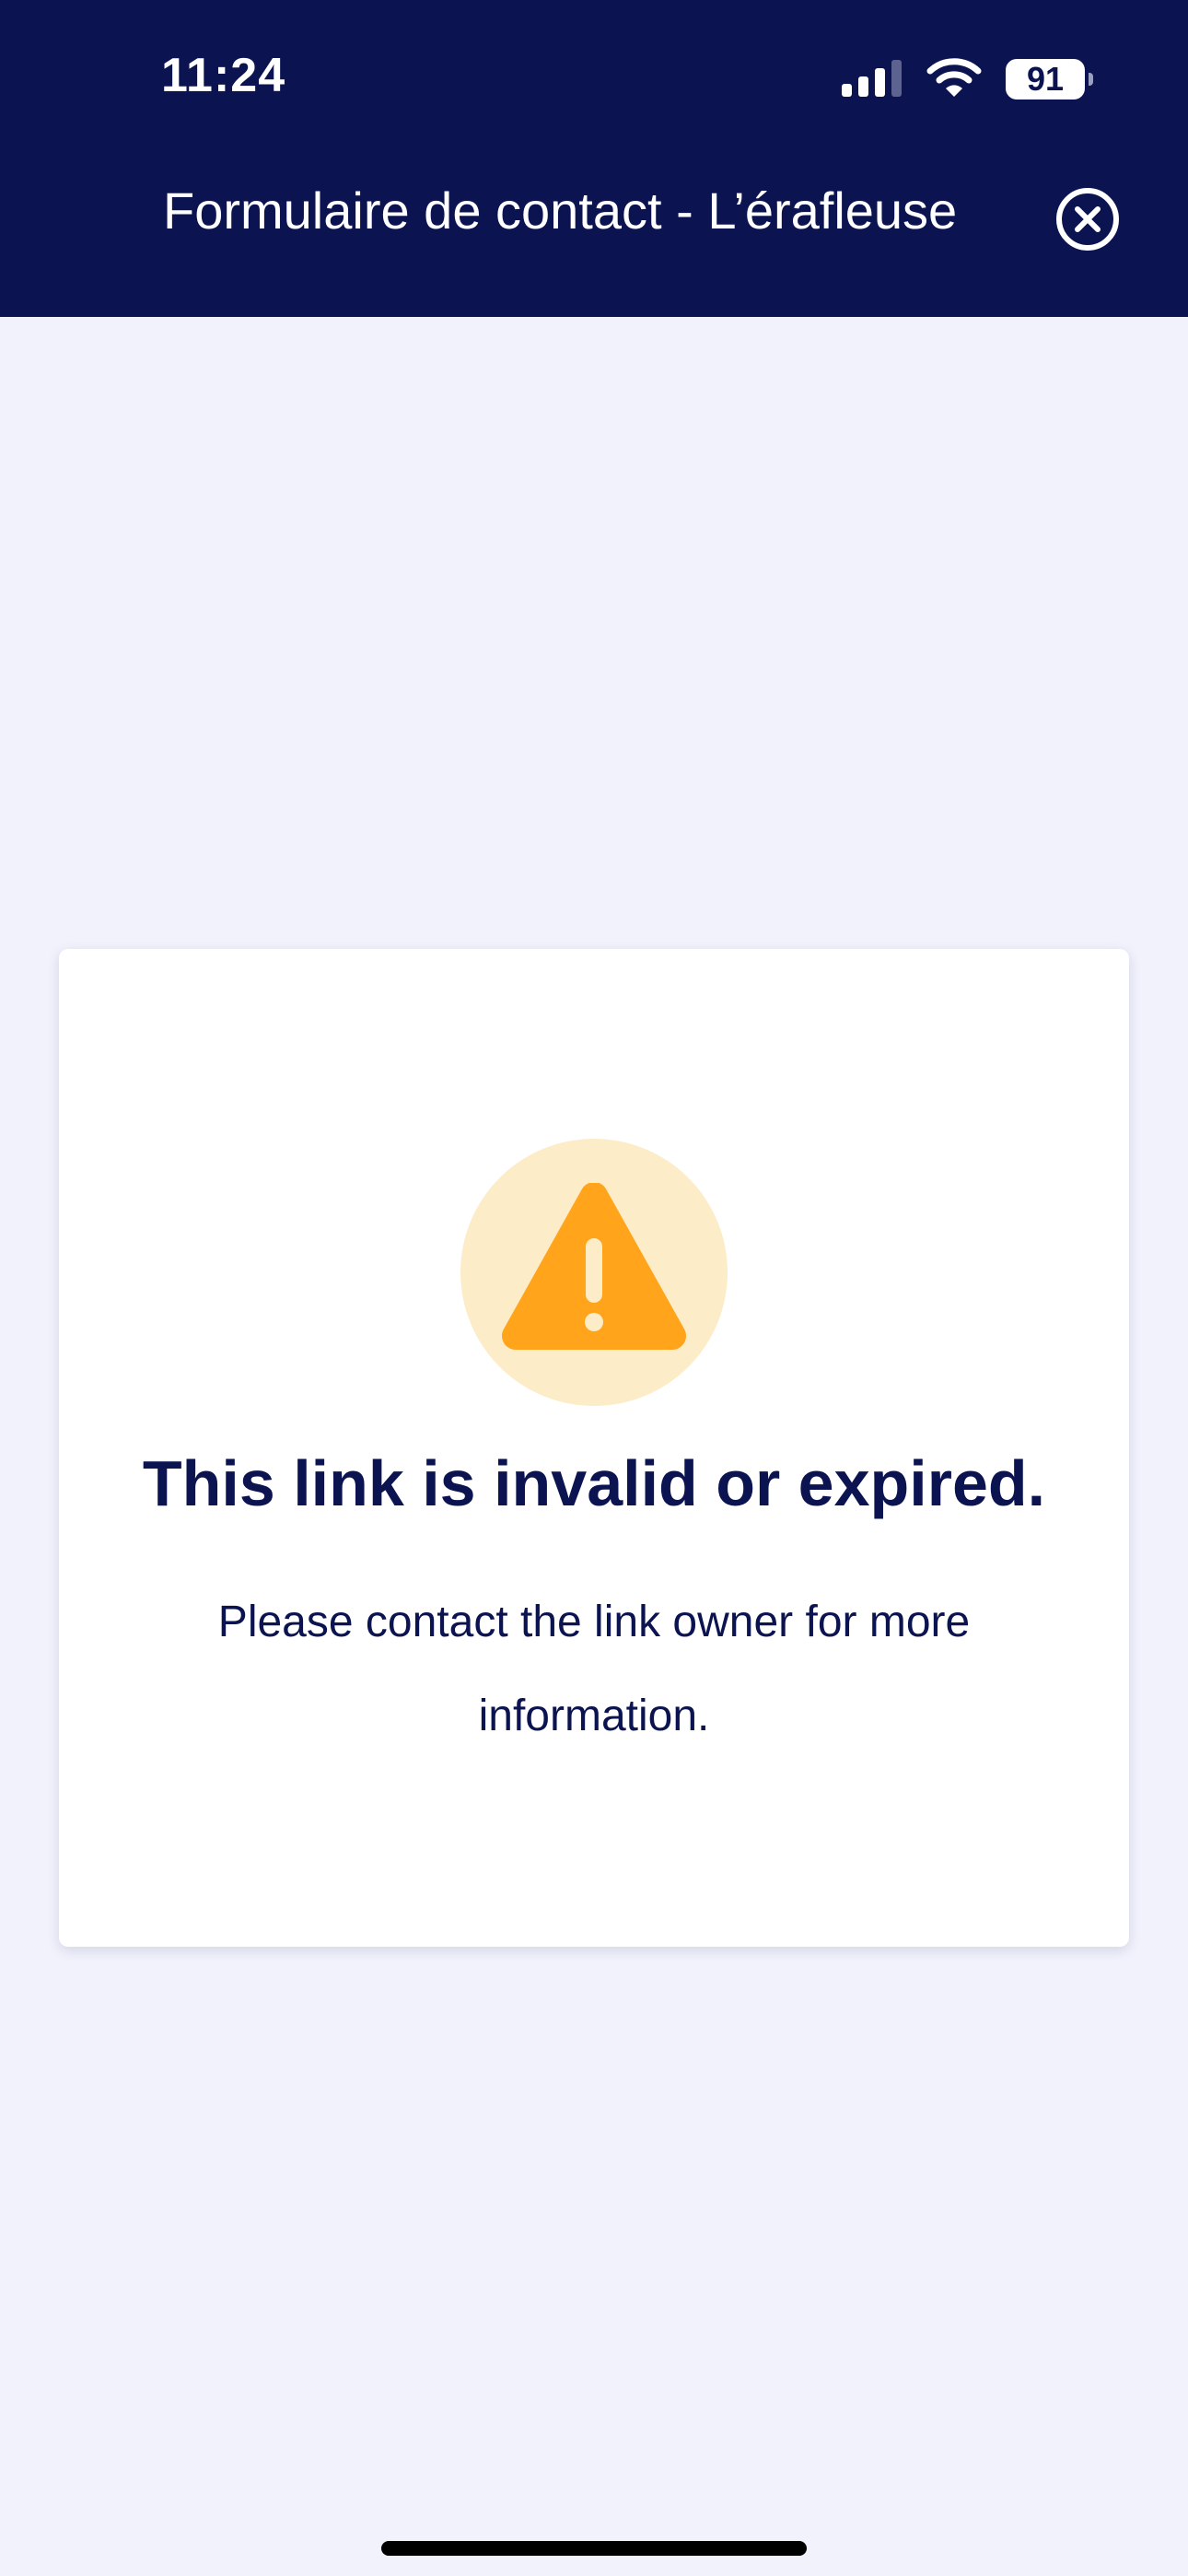  Describe the element at coordinates (954, 79) in the screenshot. I see `wifi-icon` at that location.